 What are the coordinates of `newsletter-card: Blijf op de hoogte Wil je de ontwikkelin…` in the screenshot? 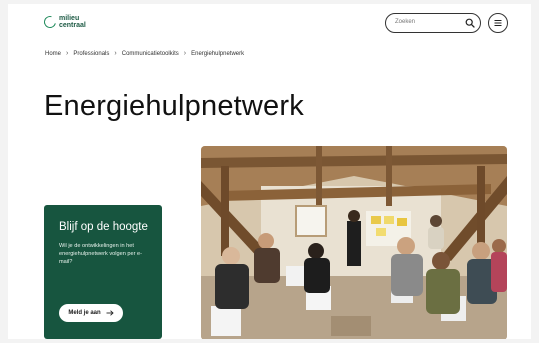 It's located at (103, 272).